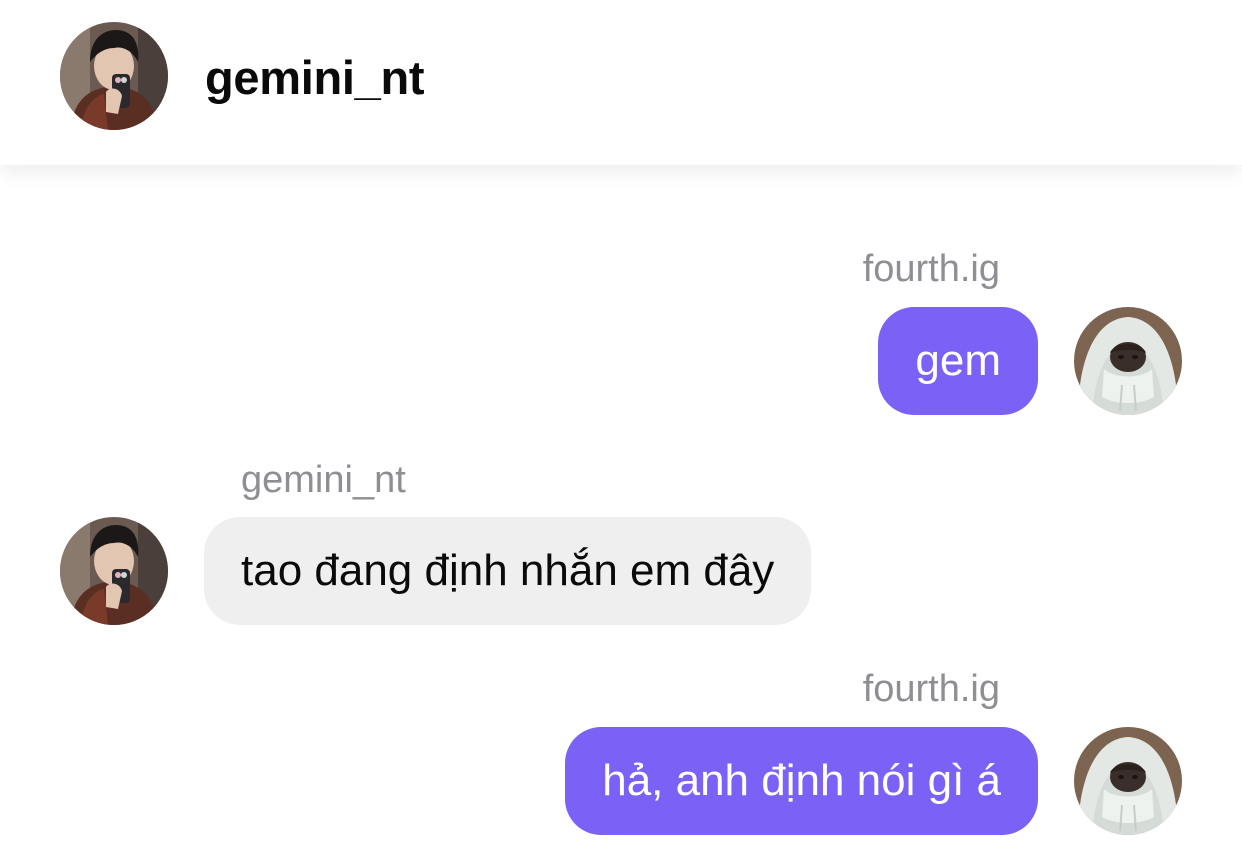 This screenshot has height=856, width=1242. What do you see at coordinates (323, 480) in the screenshot?
I see `sender-name: gemini_nt` at bounding box center [323, 480].